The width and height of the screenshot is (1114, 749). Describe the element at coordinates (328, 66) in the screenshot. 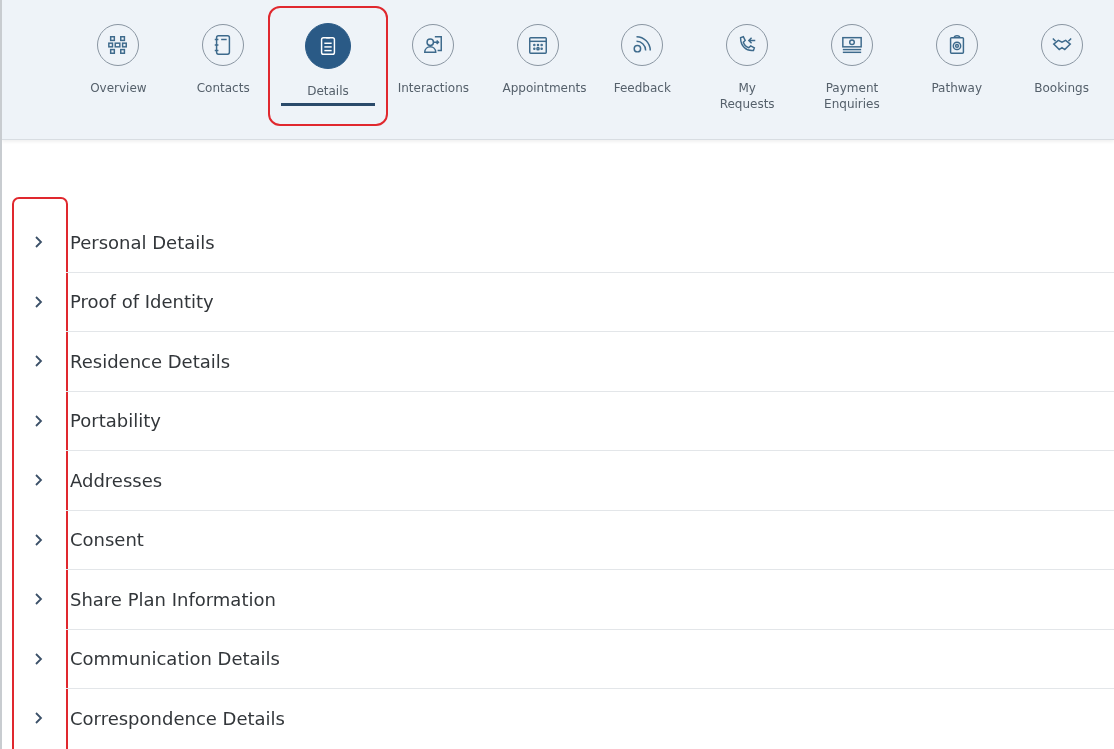

I see `tab: Details` at that location.